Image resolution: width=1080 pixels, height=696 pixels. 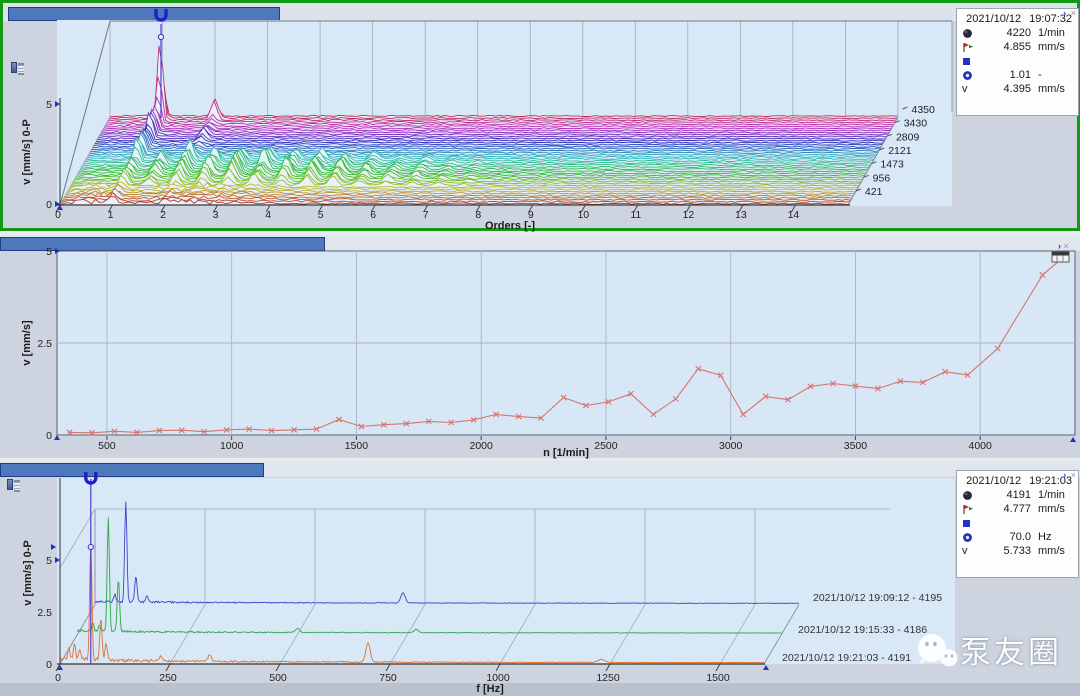 What do you see at coordinates (1063, 246) in the screenshot?
I see `trend-panel-controls: › ×` at bounding box center [1063, 246].